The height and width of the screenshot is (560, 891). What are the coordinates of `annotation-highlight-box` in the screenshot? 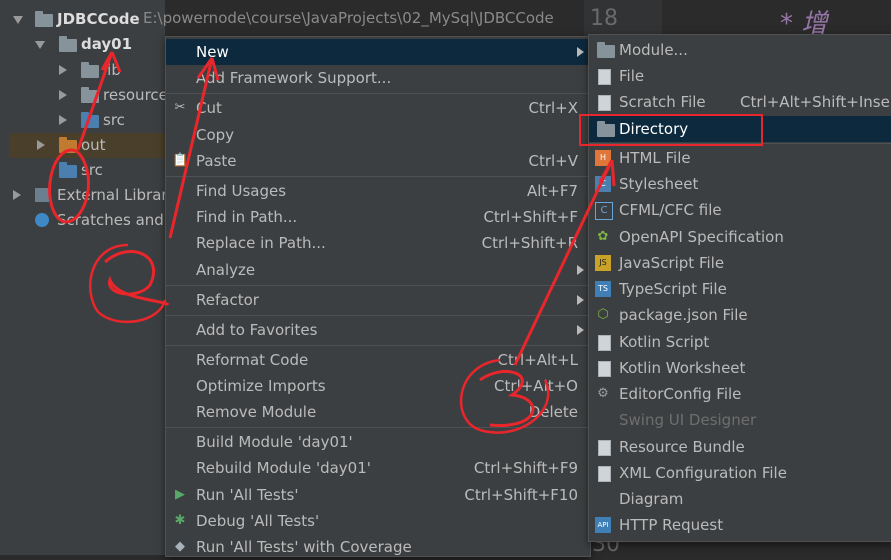 It's located at (671, 130).